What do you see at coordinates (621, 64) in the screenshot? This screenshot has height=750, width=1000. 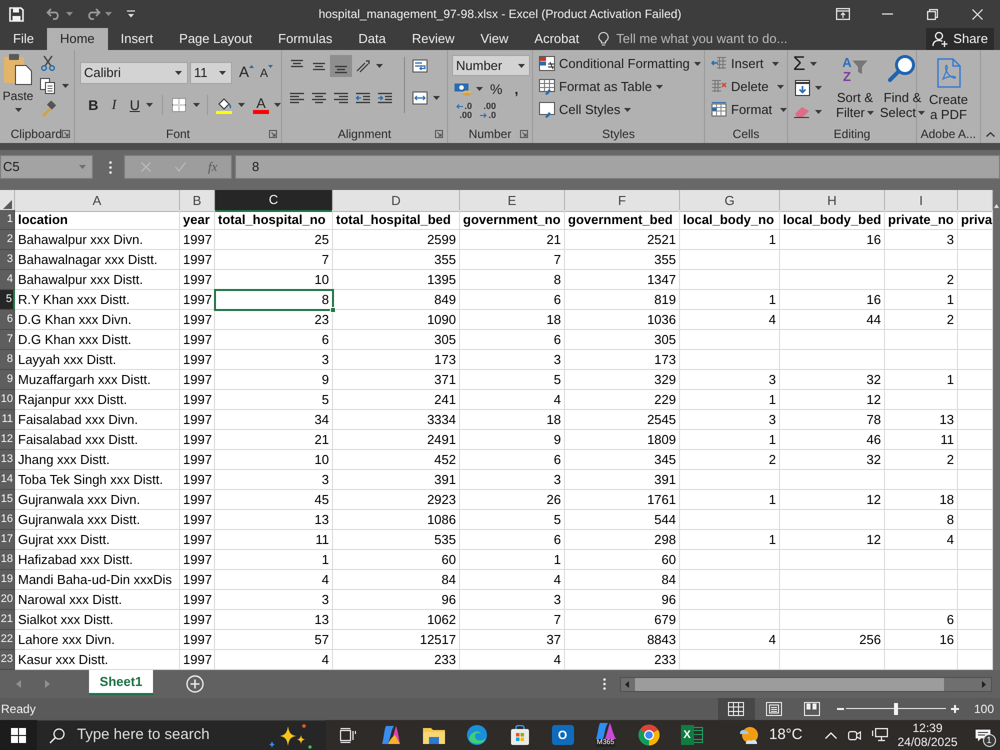 I see `conditional-formatting-button: Conditional Formatting` at bounding box center [621, 64].